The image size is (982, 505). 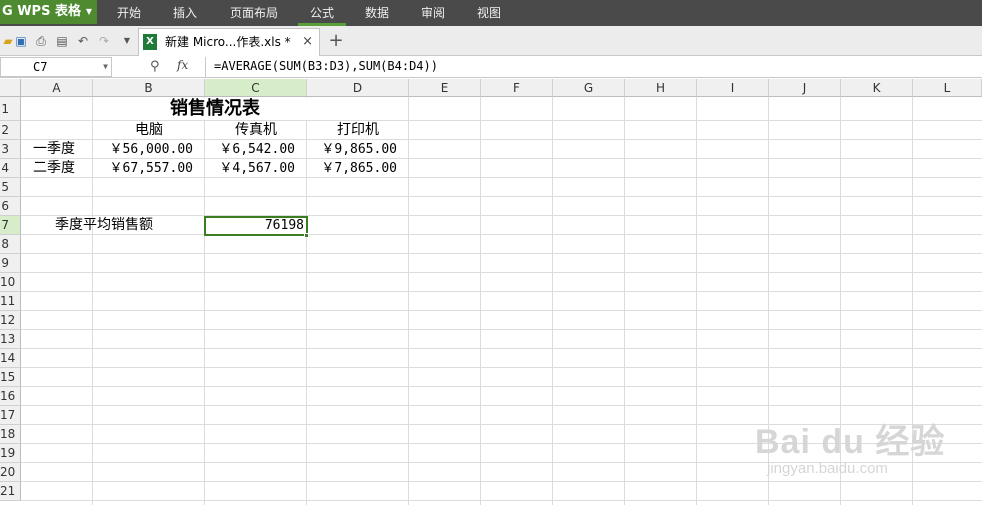 What do you see at coordinates (83, 41) in the screenshot?
I see `undo-icon: ↶` at bounding box center [83, 41].